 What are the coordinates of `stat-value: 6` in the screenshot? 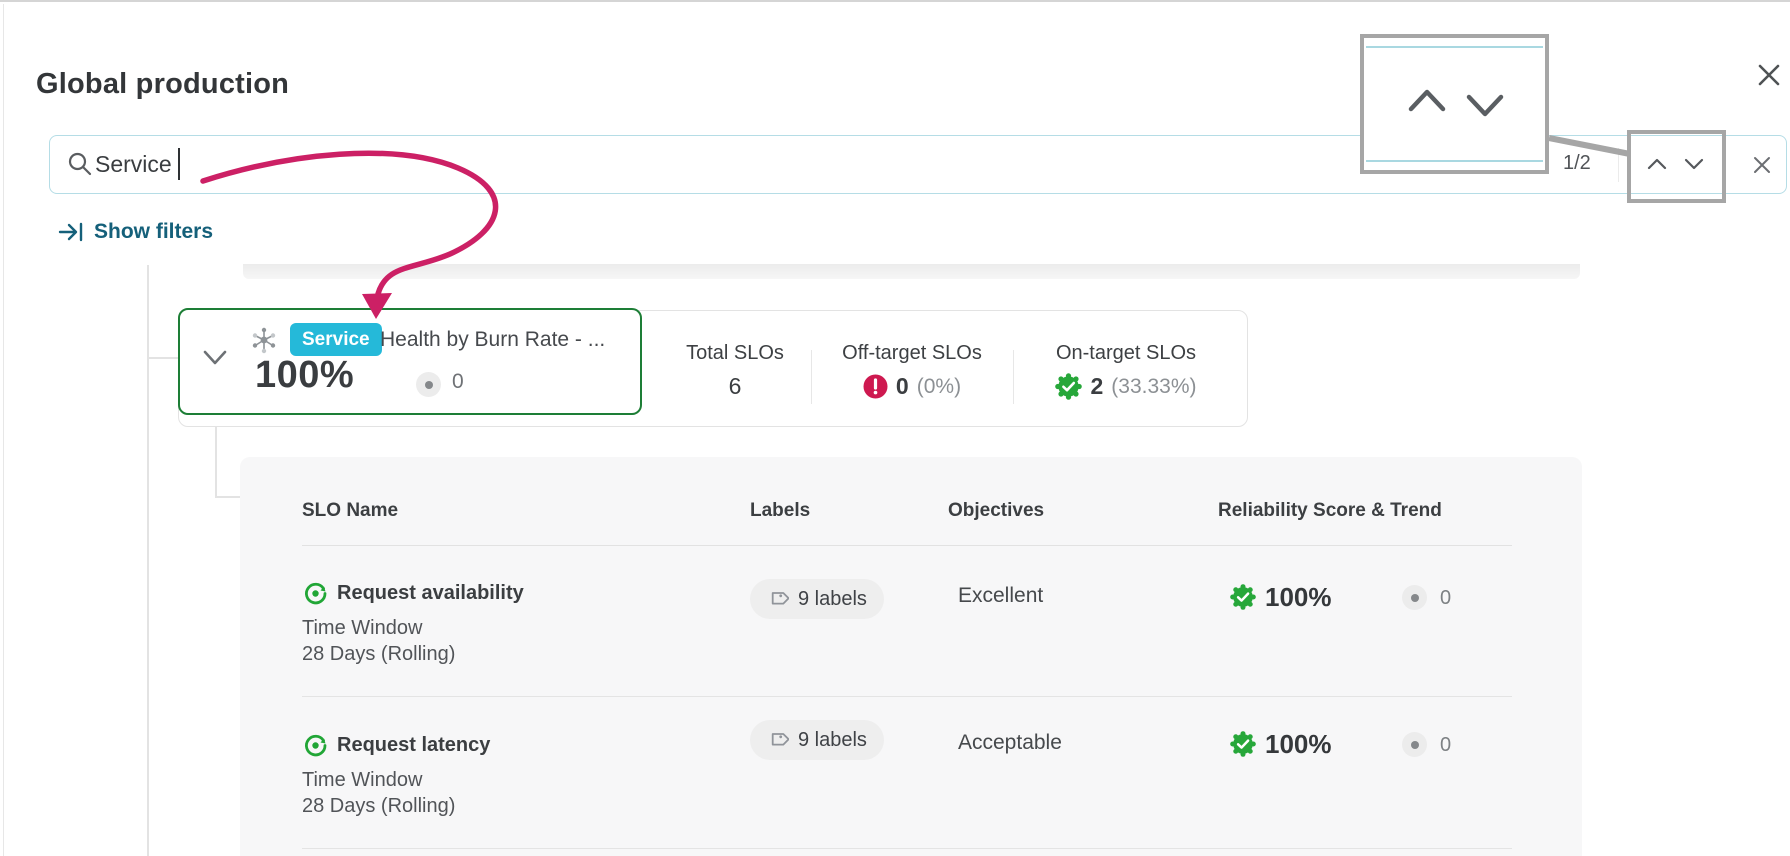 It's located at (735, 386).